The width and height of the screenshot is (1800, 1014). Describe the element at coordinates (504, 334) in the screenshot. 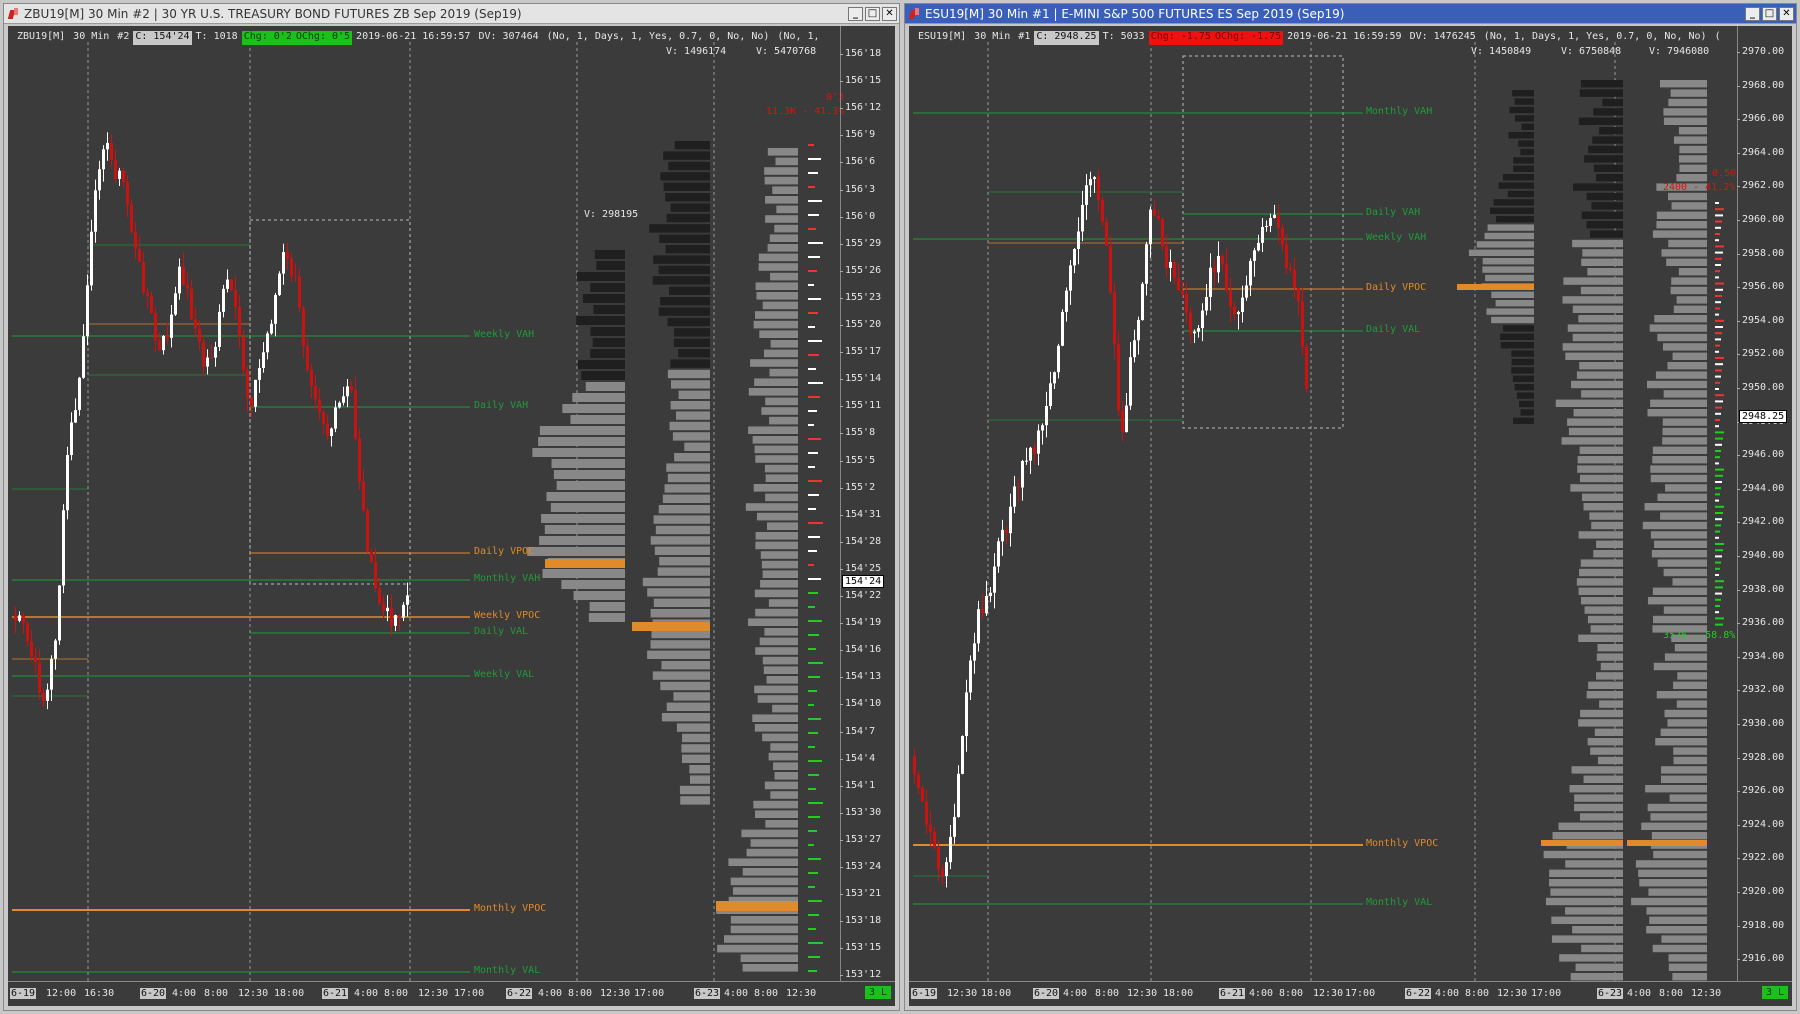

I see `level-label-weekly-vah: Weekly VAH` at that location.